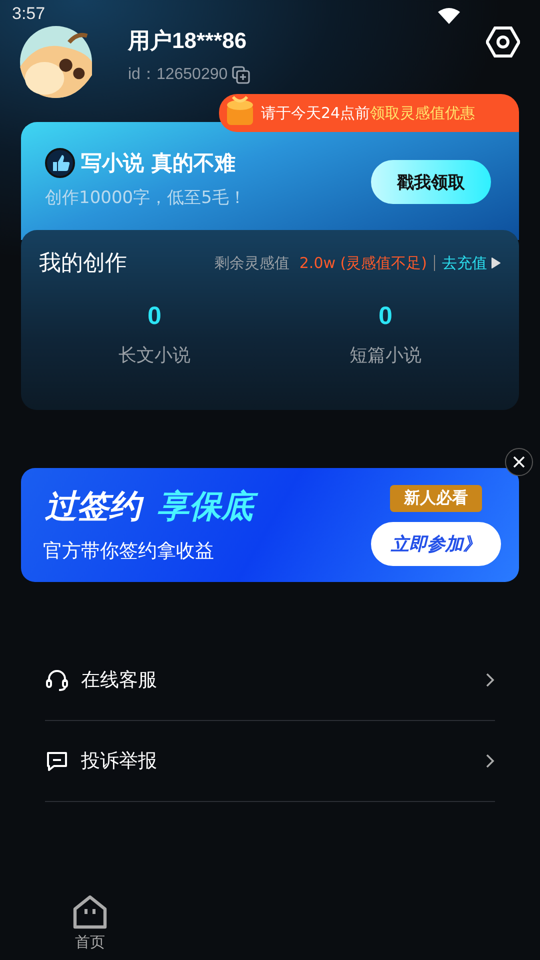 The height and width of the screenshot is (960, 540). I want to click on promo-text: 请于今天24点前领取灵感值优惠, so click(368, 113).